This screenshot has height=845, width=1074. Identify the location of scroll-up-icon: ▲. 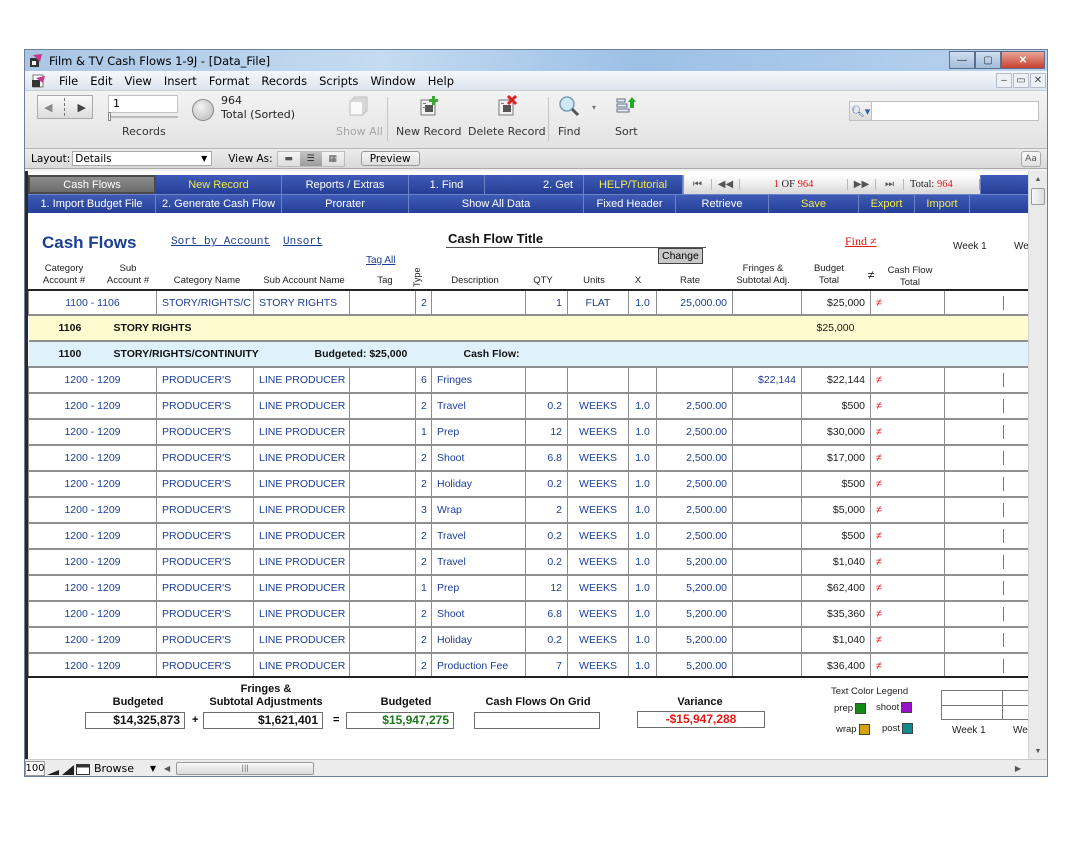
(1038, 179).